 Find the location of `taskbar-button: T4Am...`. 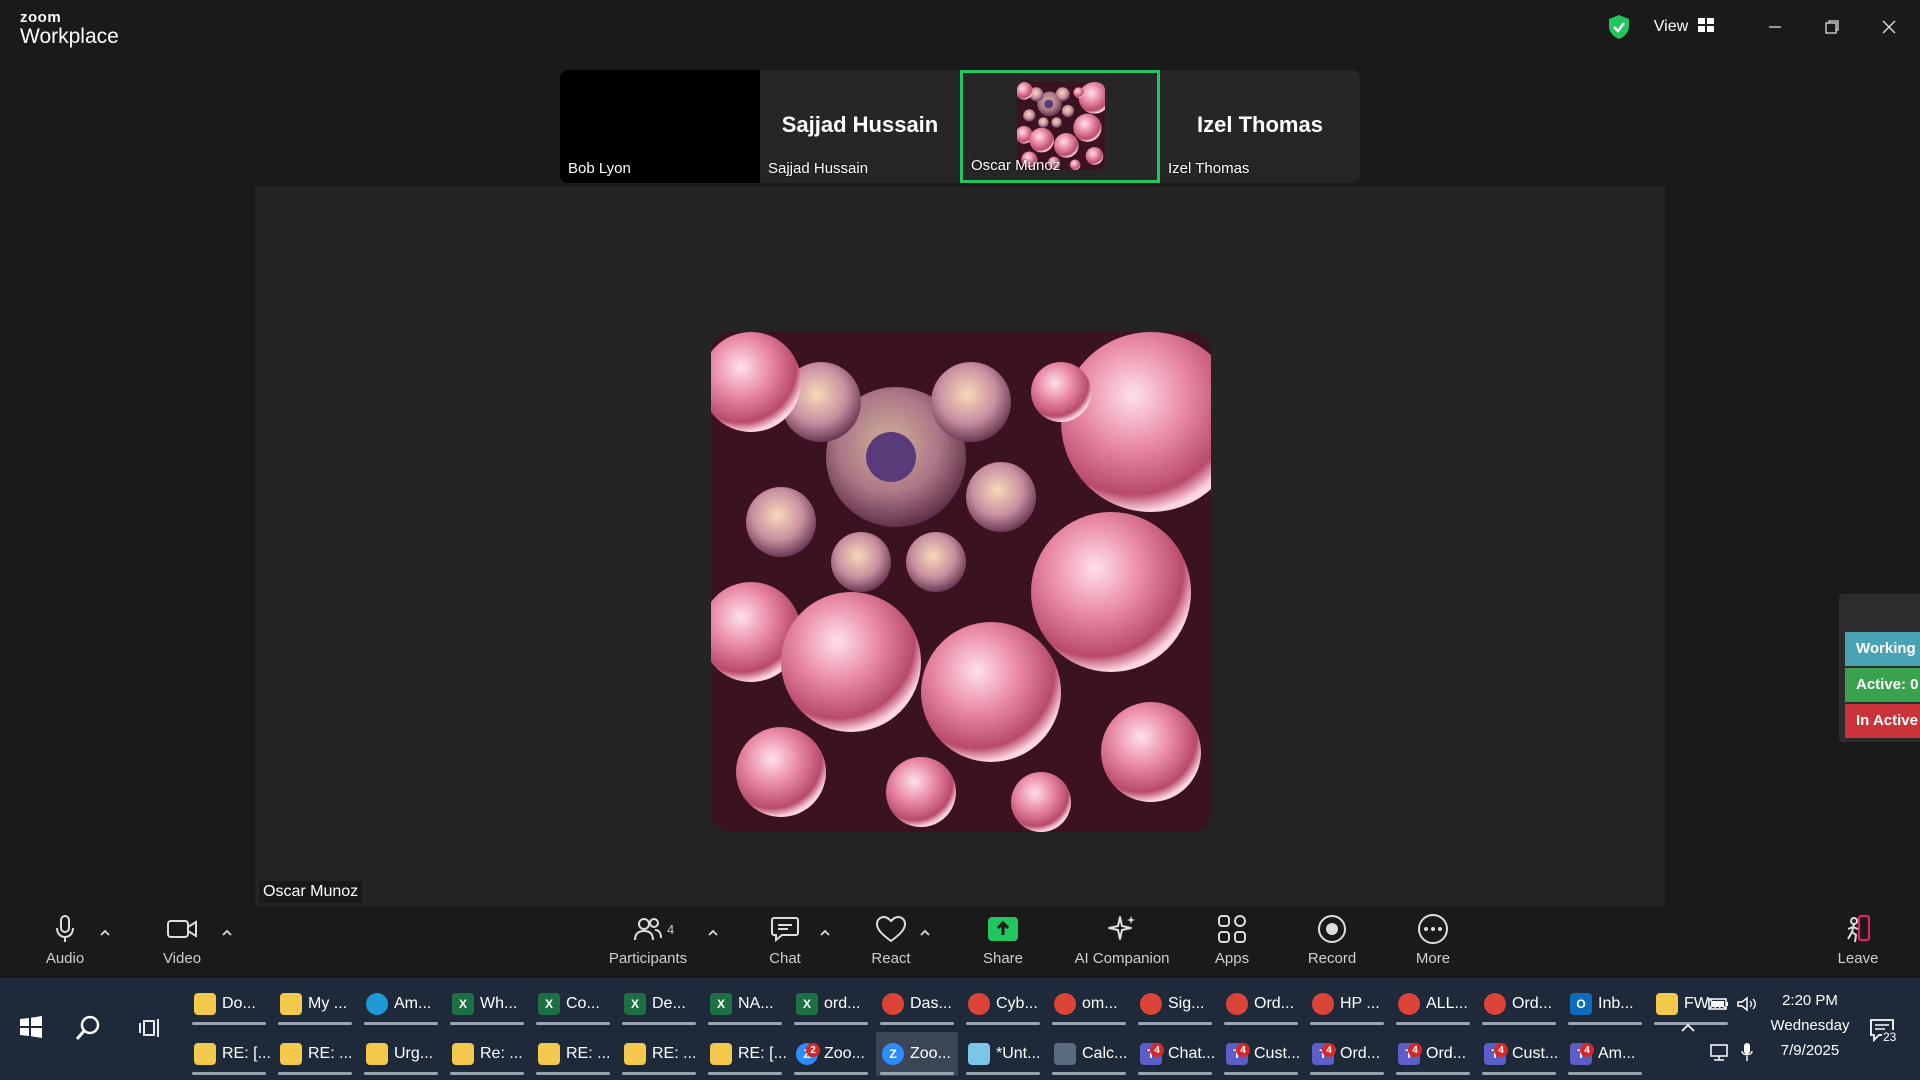

taskbar-button: T4Am... is located at coordinates (1605, 1054).